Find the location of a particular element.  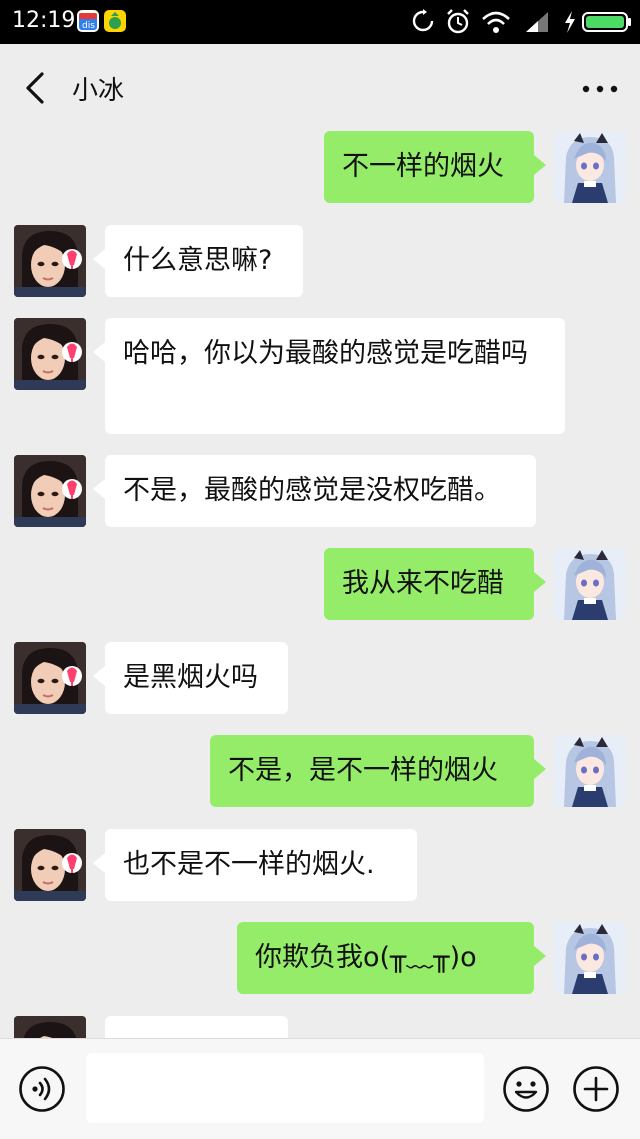

page-title: 小冰 is located at coordinates (98, 91).